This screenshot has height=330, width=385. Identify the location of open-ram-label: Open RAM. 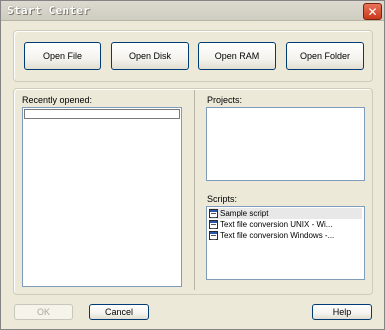
(237, 56).